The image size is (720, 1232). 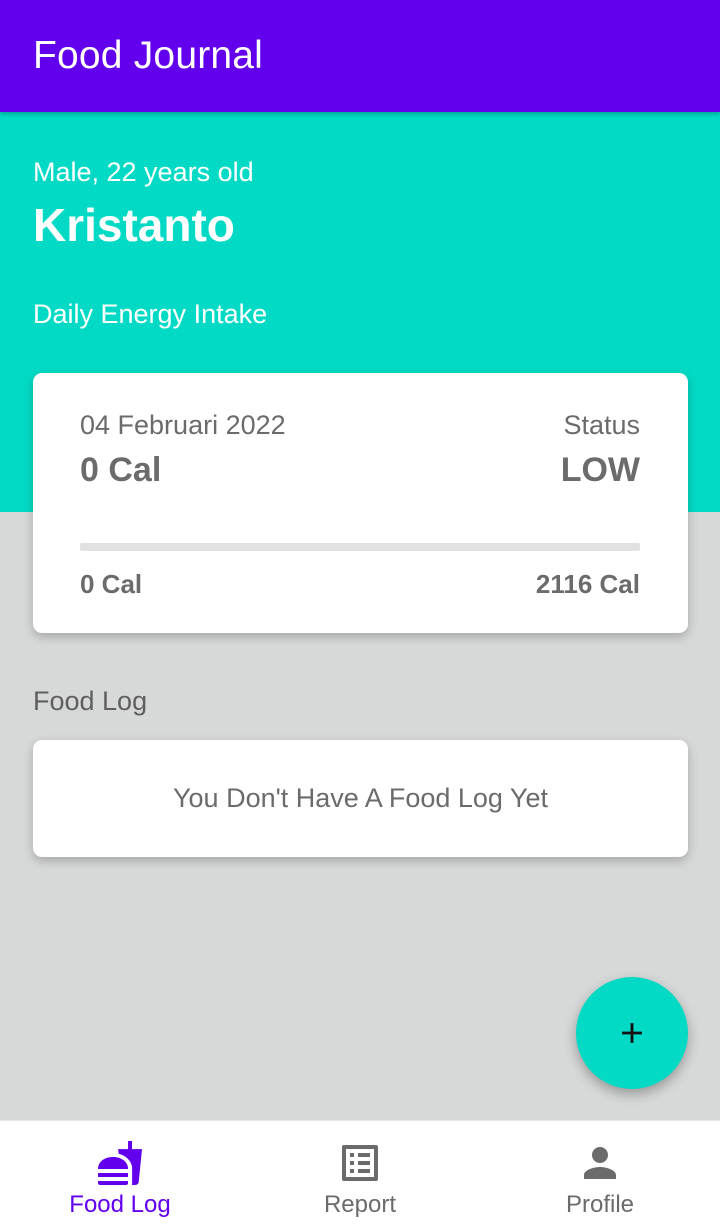 I want to click on food-log-empty-message: You Don't Have A Food Log Yet, so click(x=360, y=798).